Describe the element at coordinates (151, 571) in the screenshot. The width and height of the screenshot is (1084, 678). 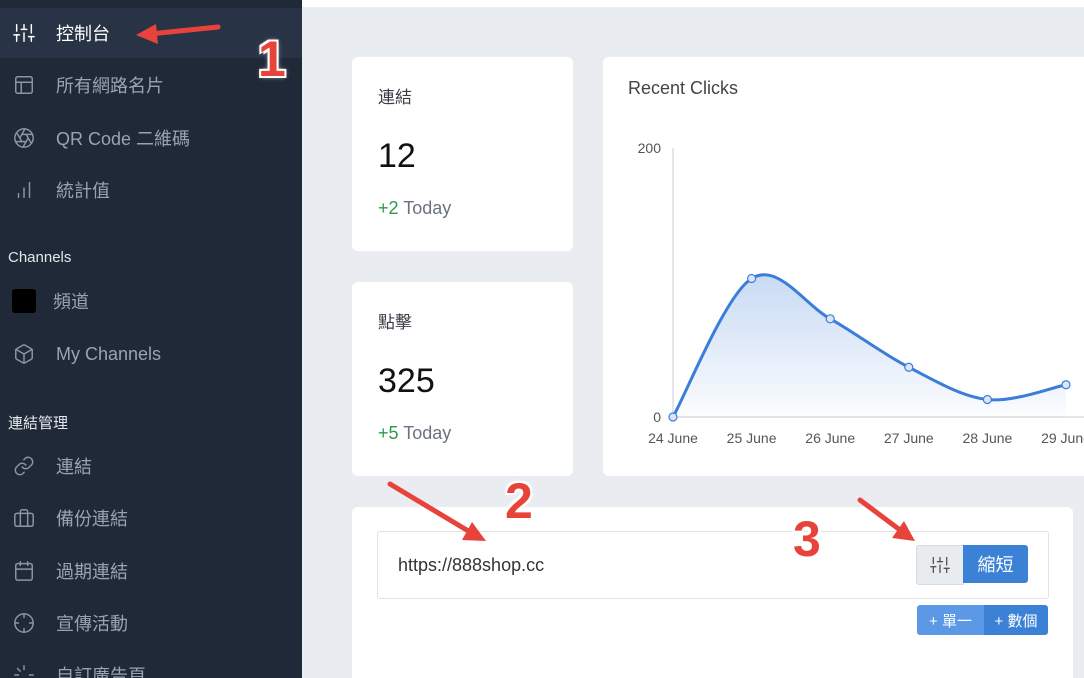
I see `sidebar-item-expired-links: 過期連結` at that location.